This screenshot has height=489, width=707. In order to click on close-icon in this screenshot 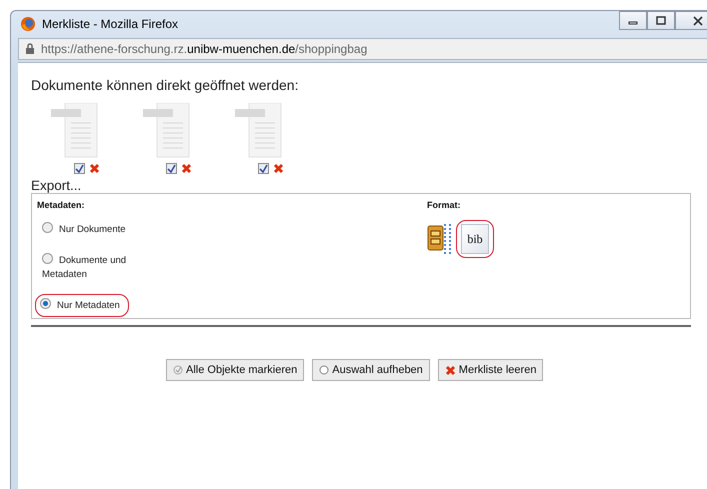, I will do `click(698, 21)`.